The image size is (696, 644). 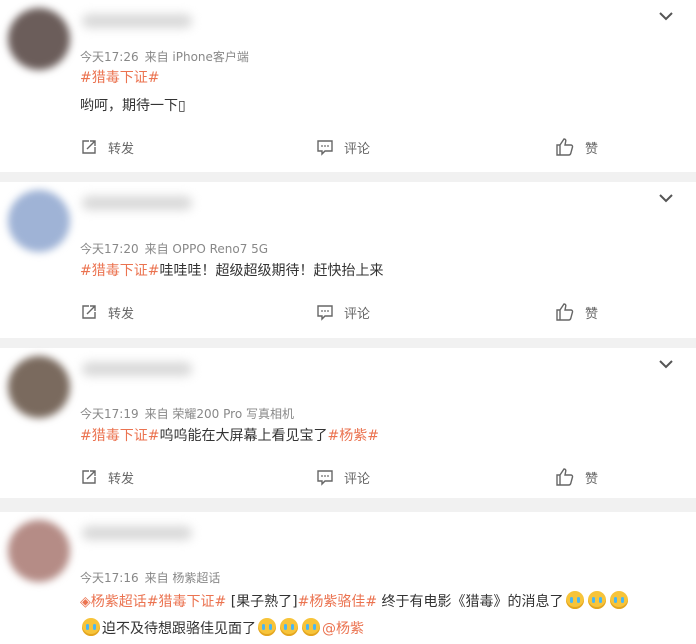 What do you see at coordinates (113, 602) in the screenshot?
I see `super-topic-link: ◈杨紫超话` at bounding box center [113, 602].